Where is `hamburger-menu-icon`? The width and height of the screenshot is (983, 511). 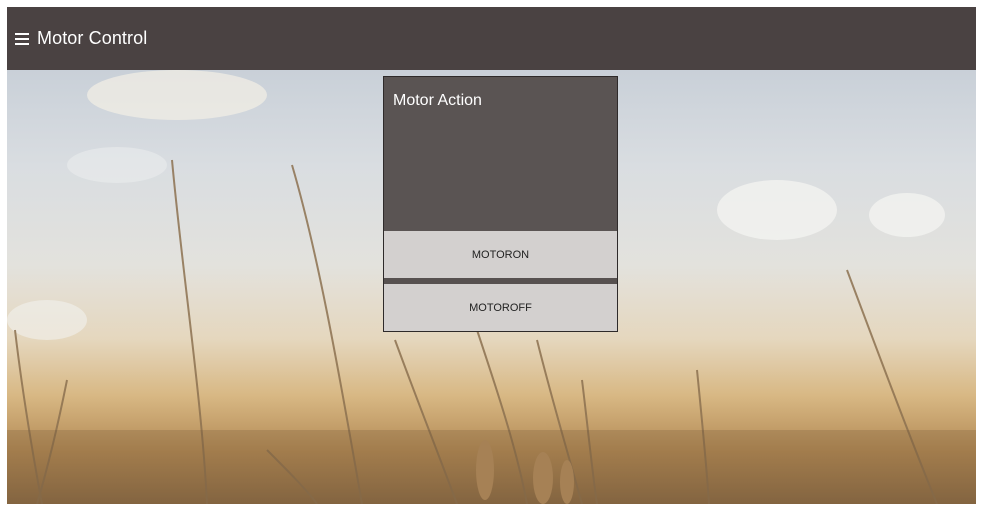
hamburger-menu-icon is located at coordinates (22, 38).